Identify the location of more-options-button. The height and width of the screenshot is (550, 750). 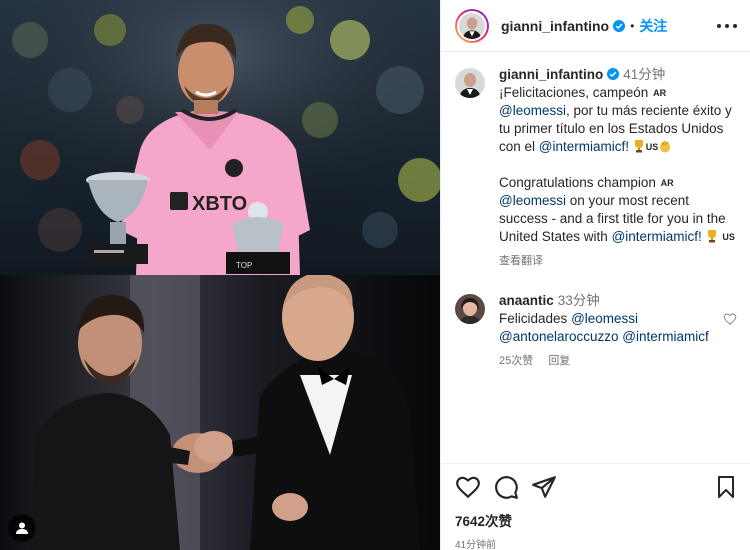
(727, 26).